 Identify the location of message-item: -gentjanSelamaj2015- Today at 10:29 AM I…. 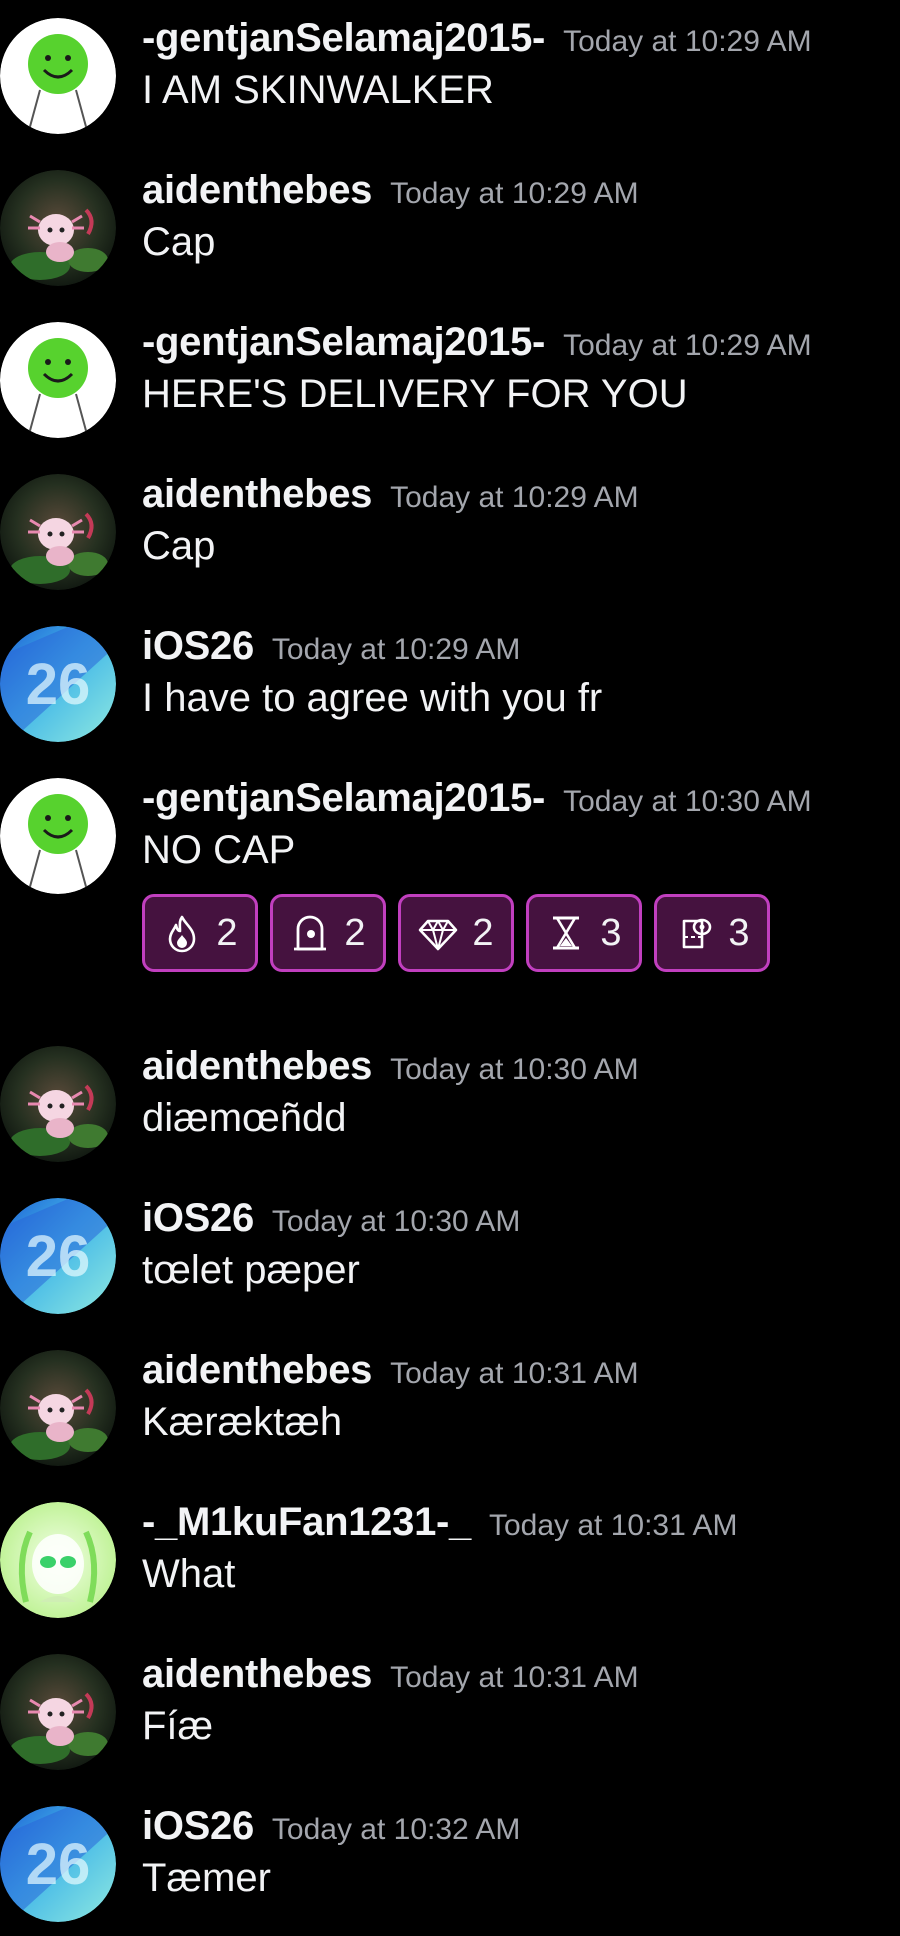
(450, 67).